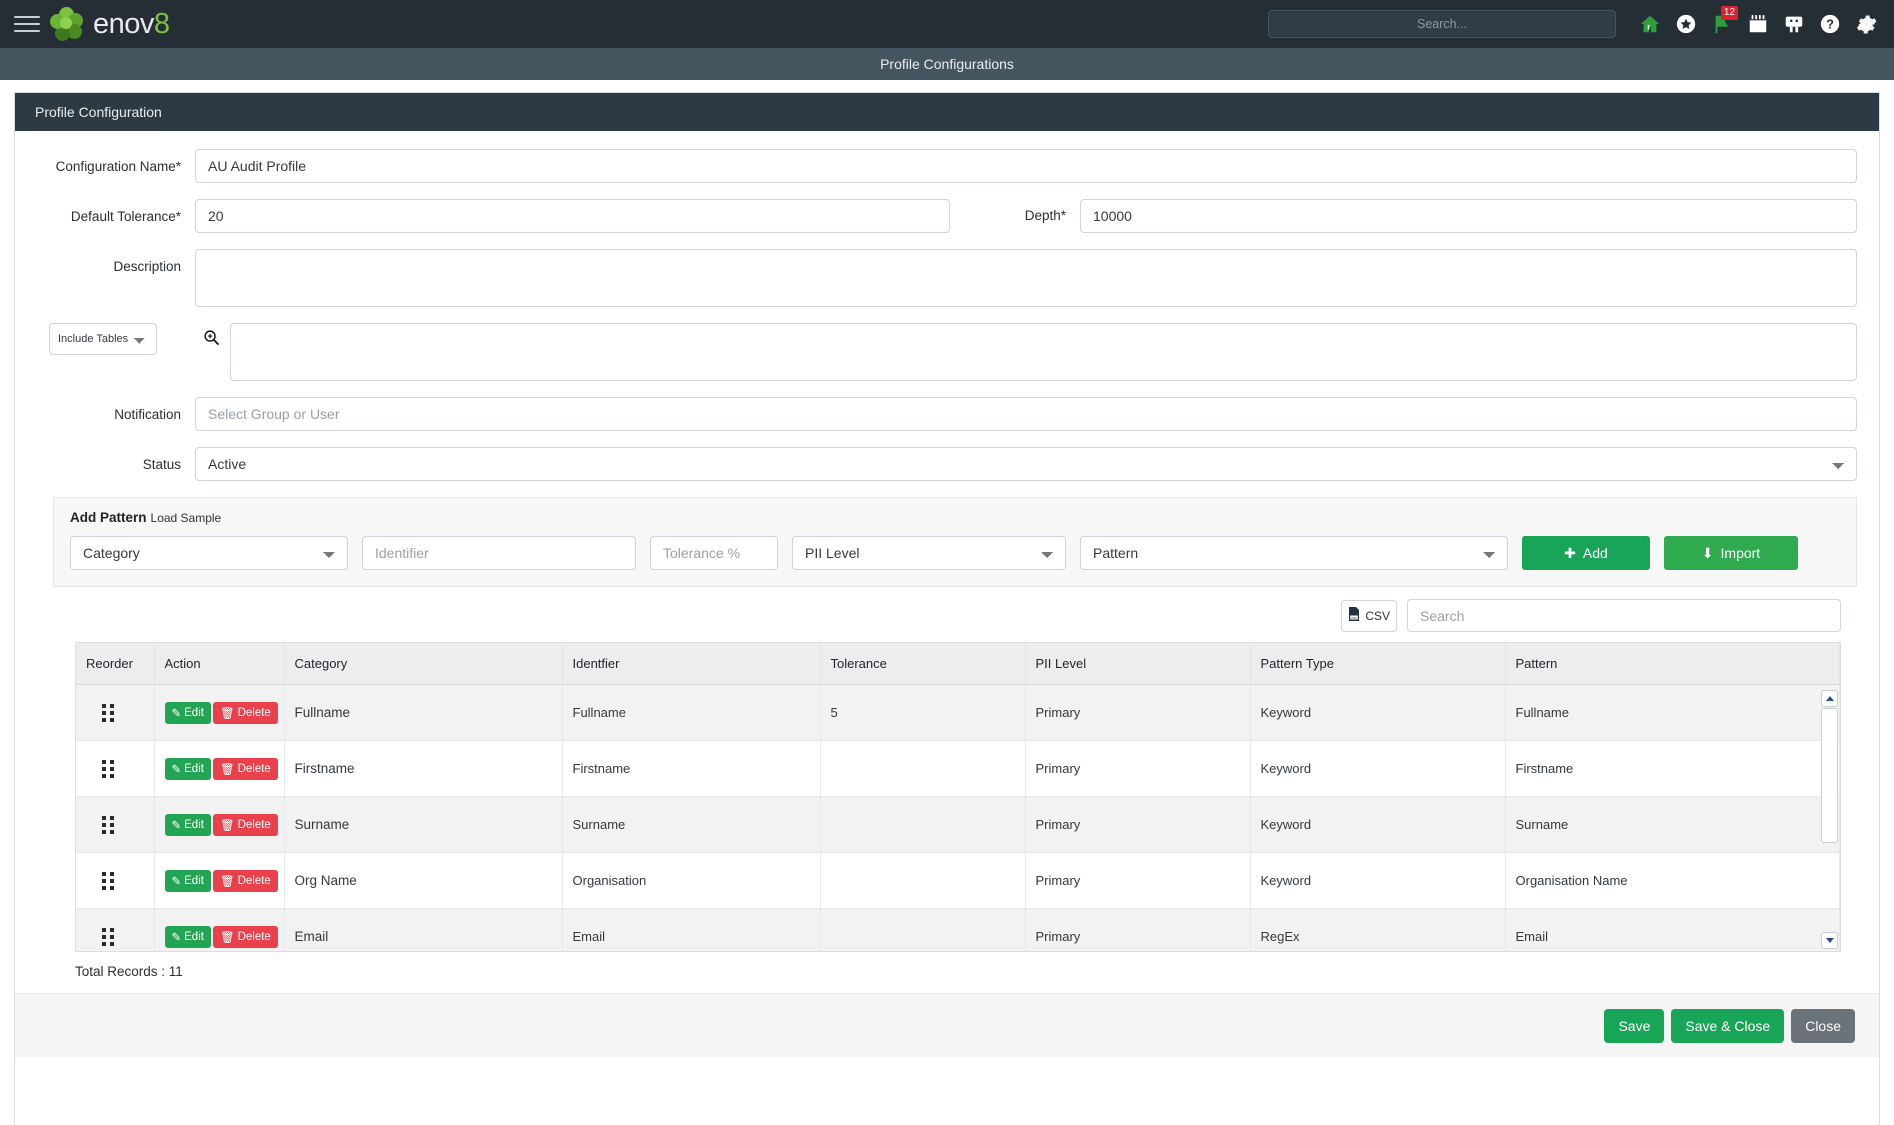 This screenshot has width=1894, height=1125. Describe the element at coordinates (572, 216) in the screenshot. I see `default-tolerance-input` at that location.